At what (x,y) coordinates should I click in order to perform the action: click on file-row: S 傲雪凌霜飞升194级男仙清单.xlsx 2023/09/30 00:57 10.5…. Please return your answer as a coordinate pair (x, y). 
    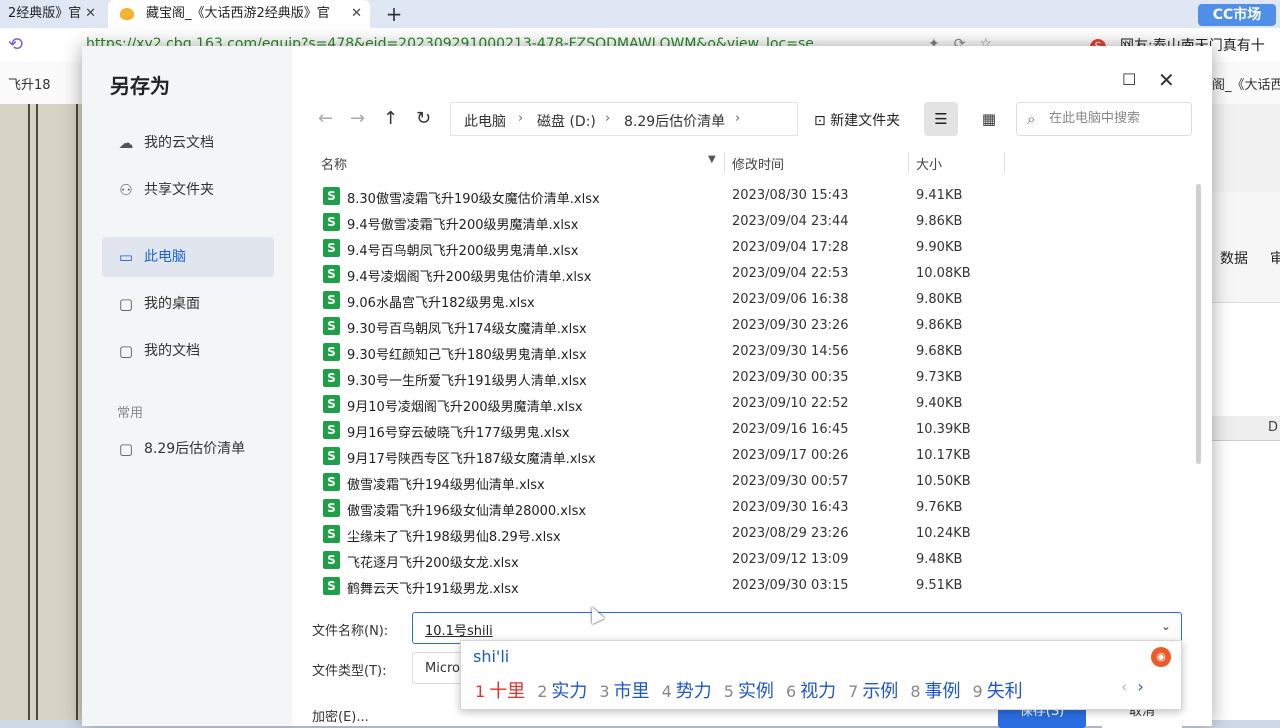
    Looking at the image, I should click on (748, 482).